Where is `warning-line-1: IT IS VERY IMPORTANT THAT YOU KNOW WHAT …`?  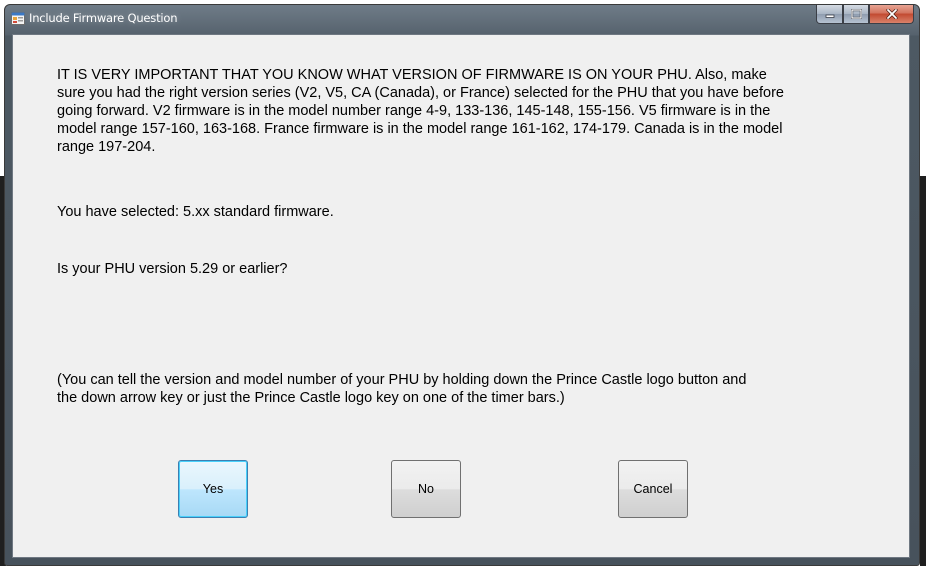
warning-line-1: IT IS VERY IMPORTANT THAT YOU KNOW WHAT … is located at coordinates (412, 75).